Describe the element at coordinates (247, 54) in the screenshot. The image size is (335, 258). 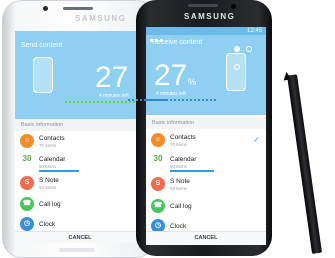
I see `page-indicator` at that location.